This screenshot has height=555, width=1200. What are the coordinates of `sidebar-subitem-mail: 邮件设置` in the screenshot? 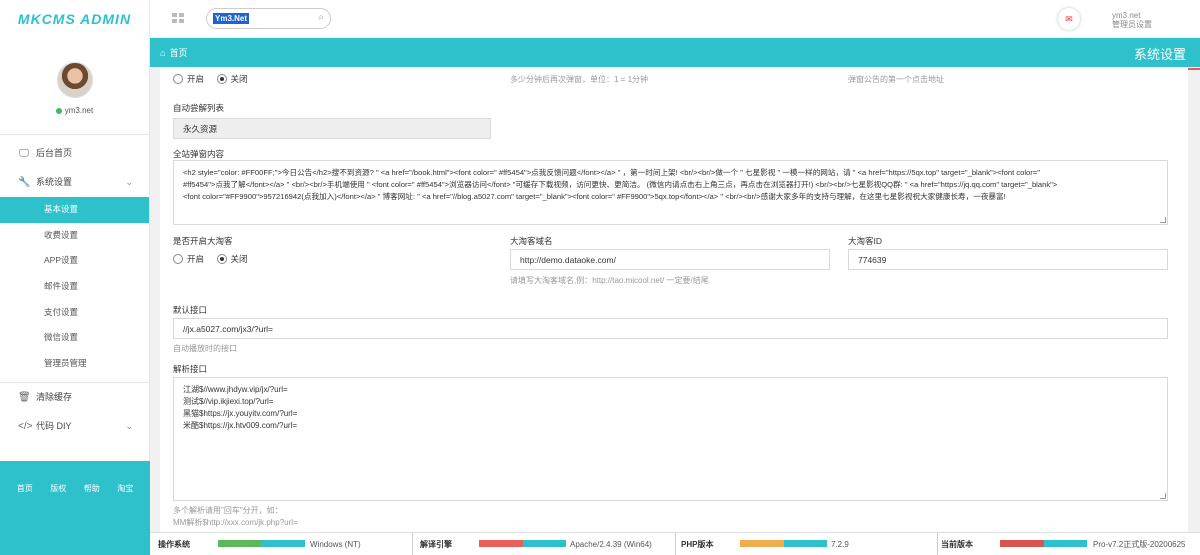 It's located at (74, 287).